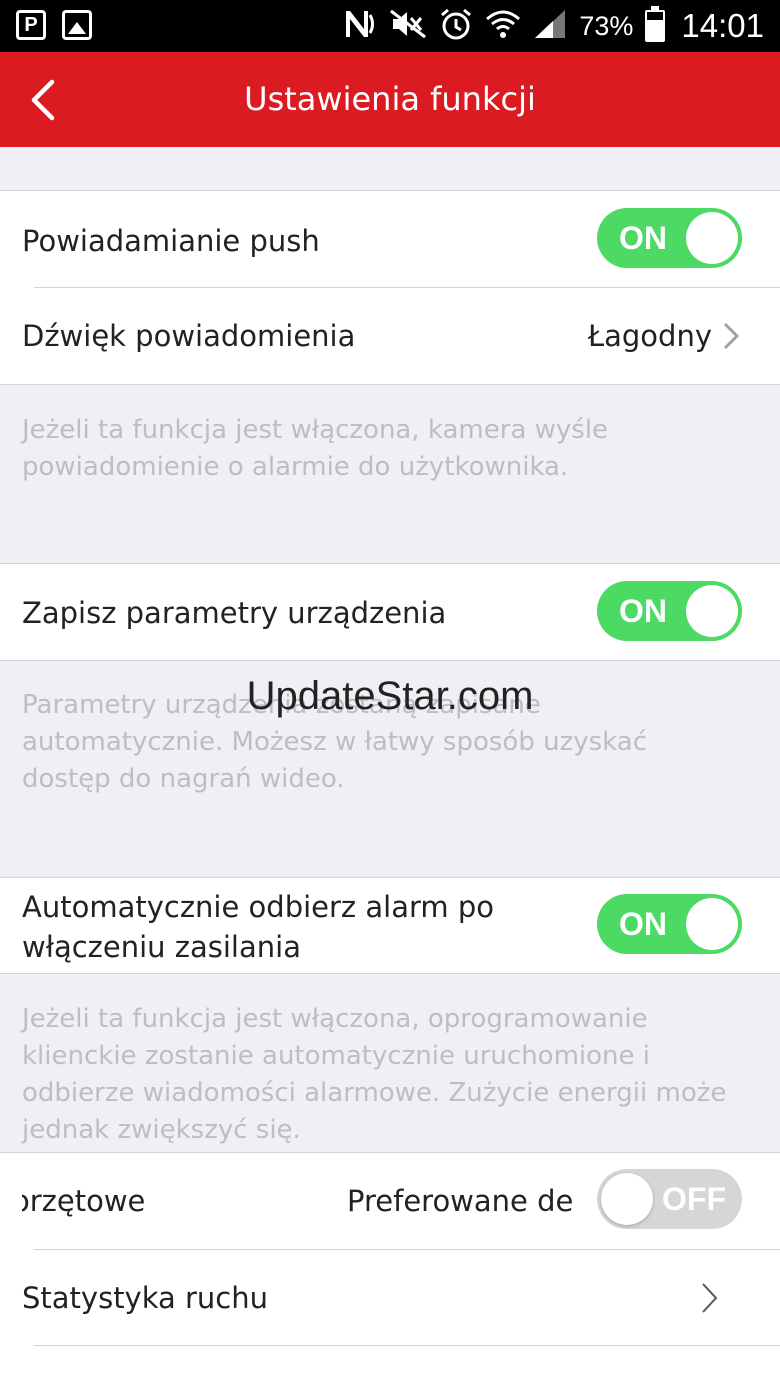  Describe the element at coordinates (649, 336) in the screenshot. I see `notification-sound-value: Łagodny` at that location.